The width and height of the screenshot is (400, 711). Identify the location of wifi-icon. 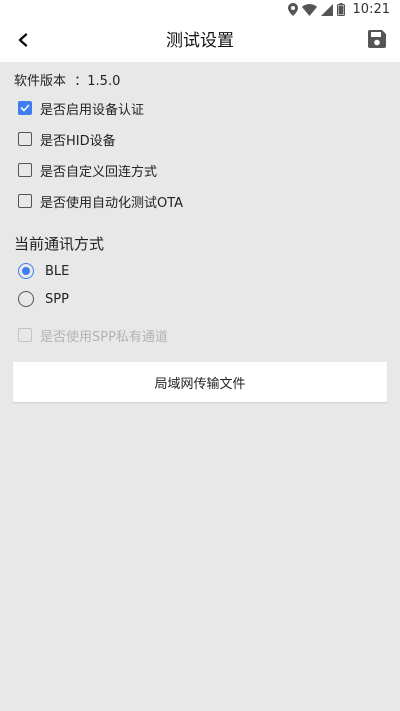
(309, 10).